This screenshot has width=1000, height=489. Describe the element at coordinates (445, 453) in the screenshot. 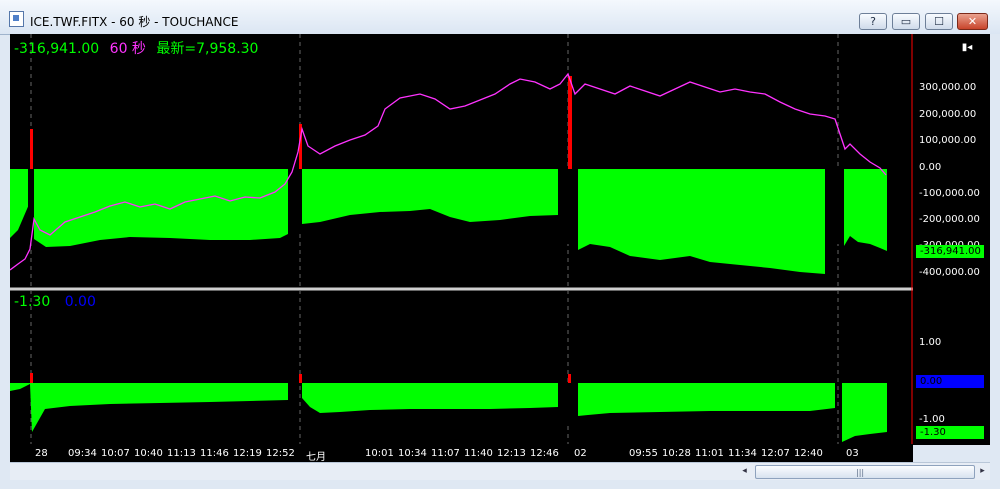

I see `time-label: 11:07` at that location.